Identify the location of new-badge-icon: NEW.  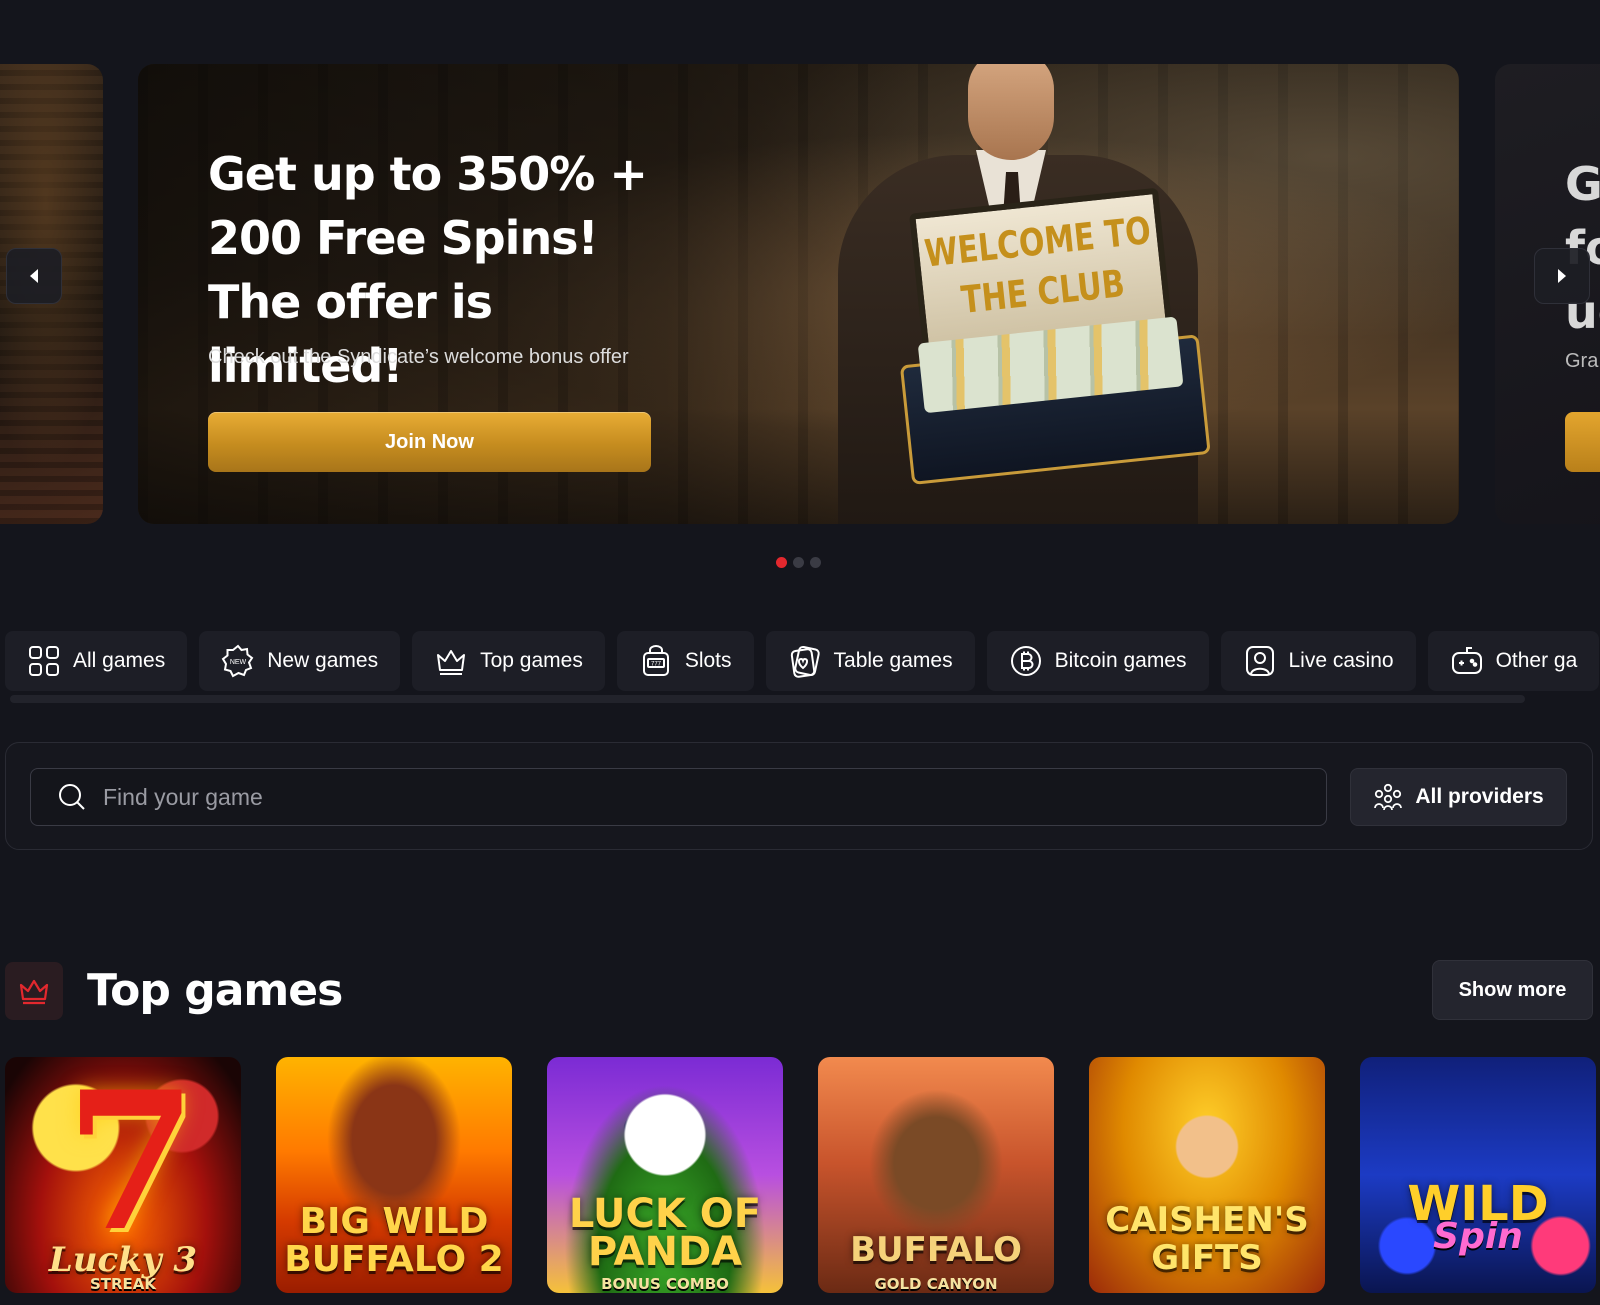
(237, 661).